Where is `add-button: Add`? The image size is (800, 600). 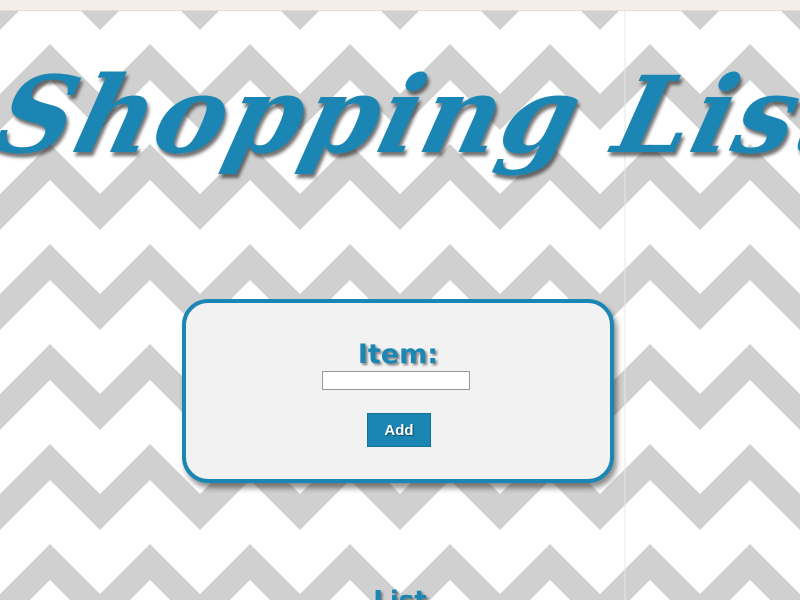 add-button: Add is located at coordinates (399, 430).